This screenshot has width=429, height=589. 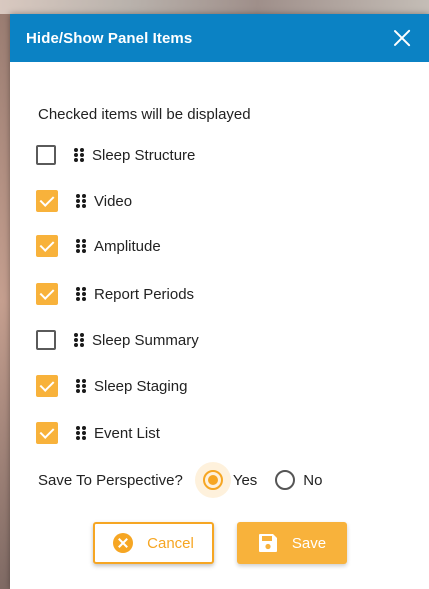 What do you see at coordinates (245, 480) in the screenshot?
I see `radio-yes-label: Yes` at bounding box center [245, 480].